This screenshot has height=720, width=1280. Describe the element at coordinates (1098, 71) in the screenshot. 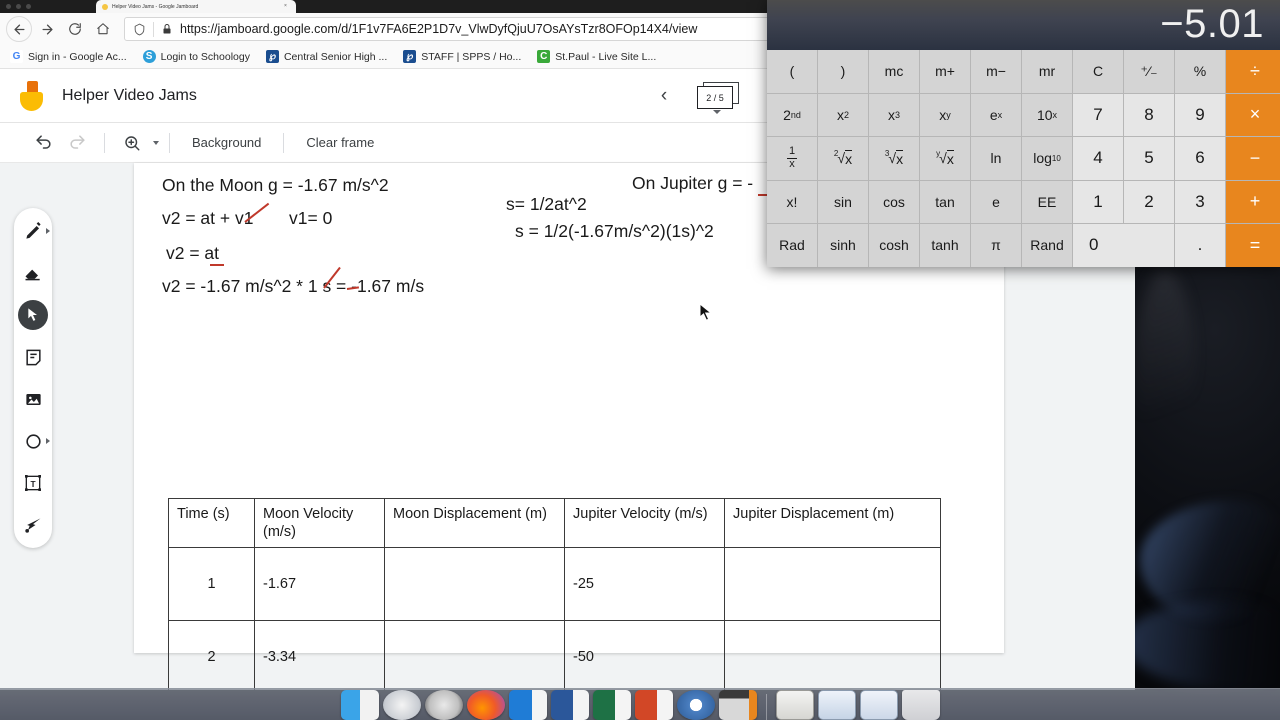

I see `calc-key-clear: C` at that location.